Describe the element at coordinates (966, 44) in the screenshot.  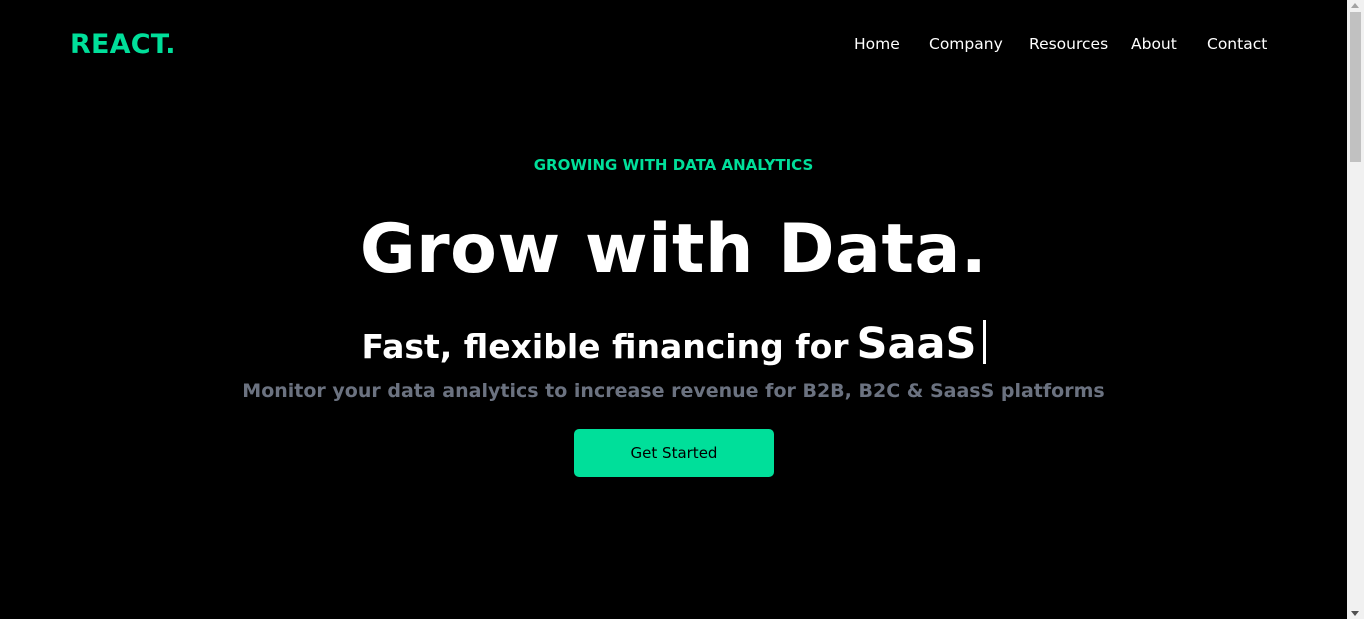
I see `nav-link-company: Company` at that location.